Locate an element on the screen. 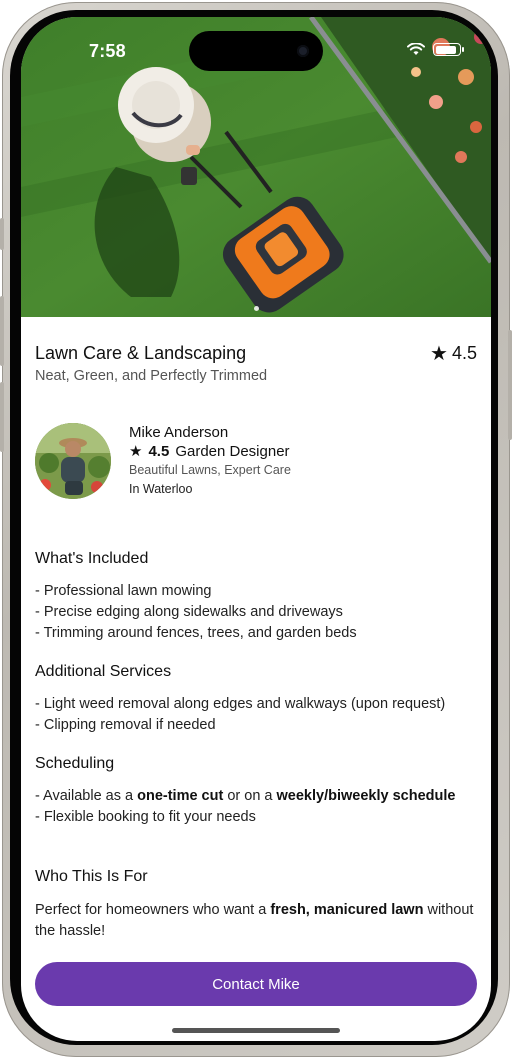 The height and width of the screenshot is (1059, 512). section-heading-included: What's Included is located at coordinates (92, 558).